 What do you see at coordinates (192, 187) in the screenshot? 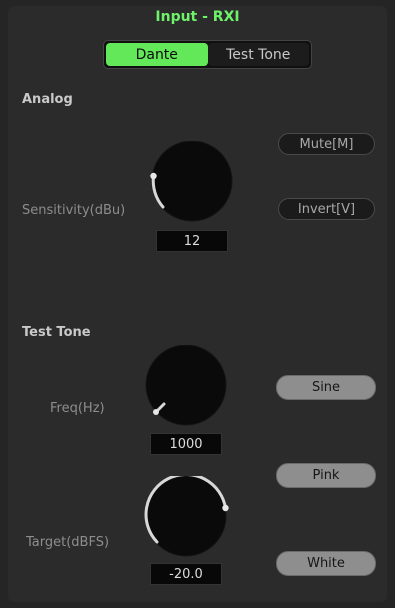
I see `sensitivity-knob` at bounding box center [192, 187].